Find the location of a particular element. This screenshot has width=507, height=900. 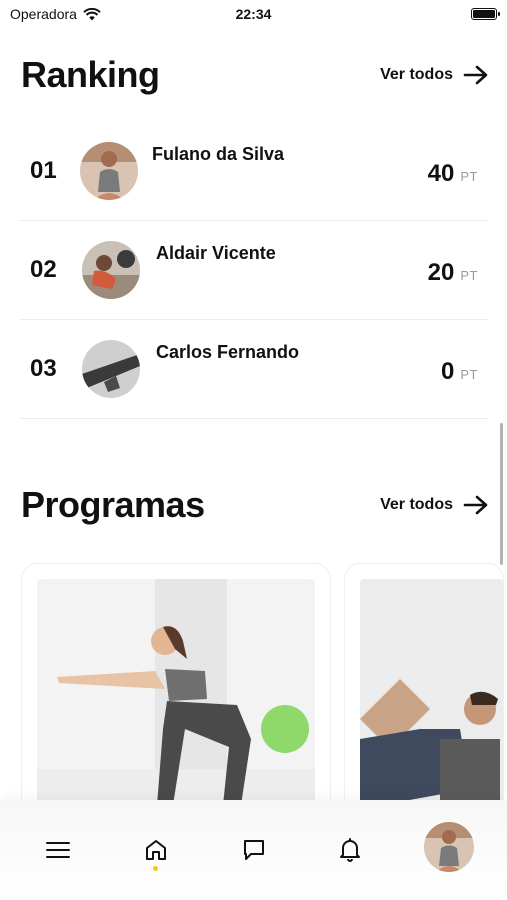

programs-header: Programas Ver todos is located at coordinates (255, 505).